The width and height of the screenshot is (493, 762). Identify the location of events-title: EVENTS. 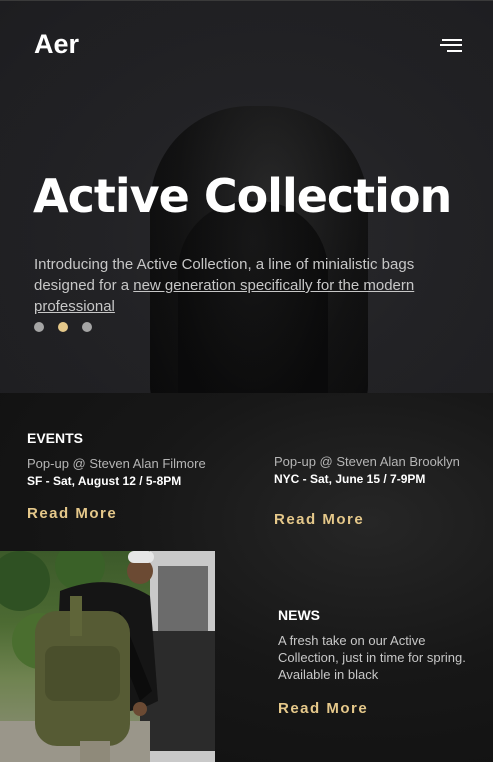
(55, 438).